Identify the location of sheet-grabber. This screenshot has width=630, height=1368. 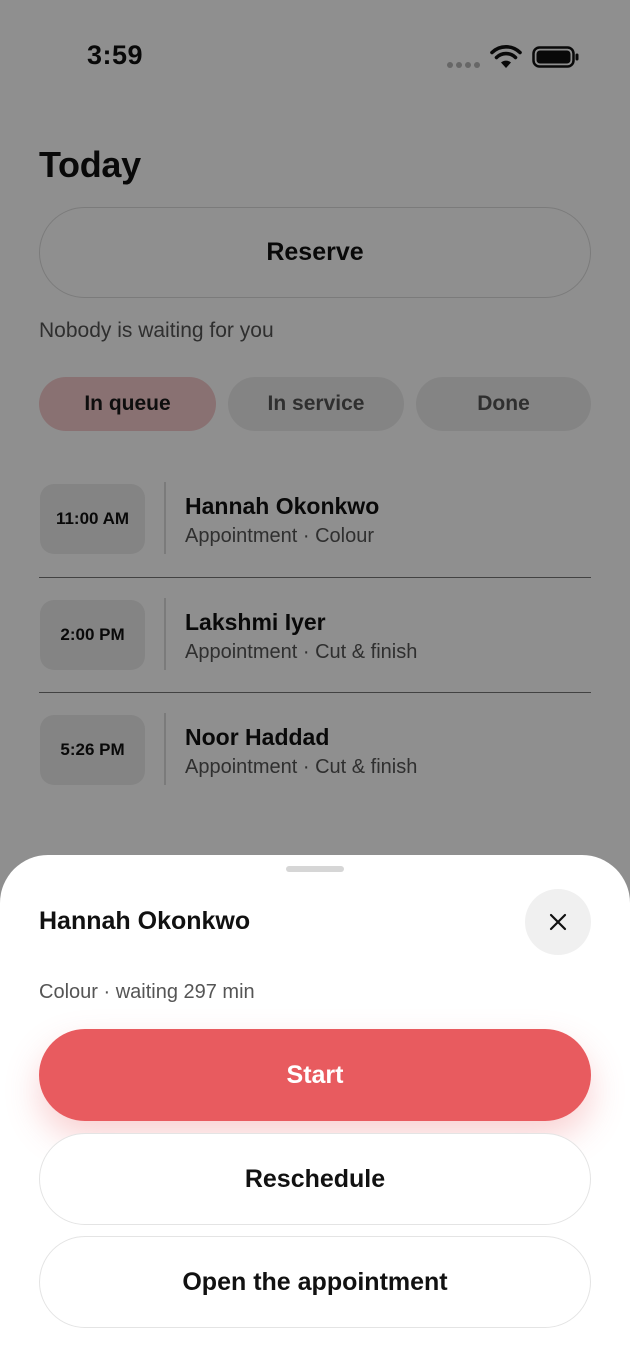
(315, 869).